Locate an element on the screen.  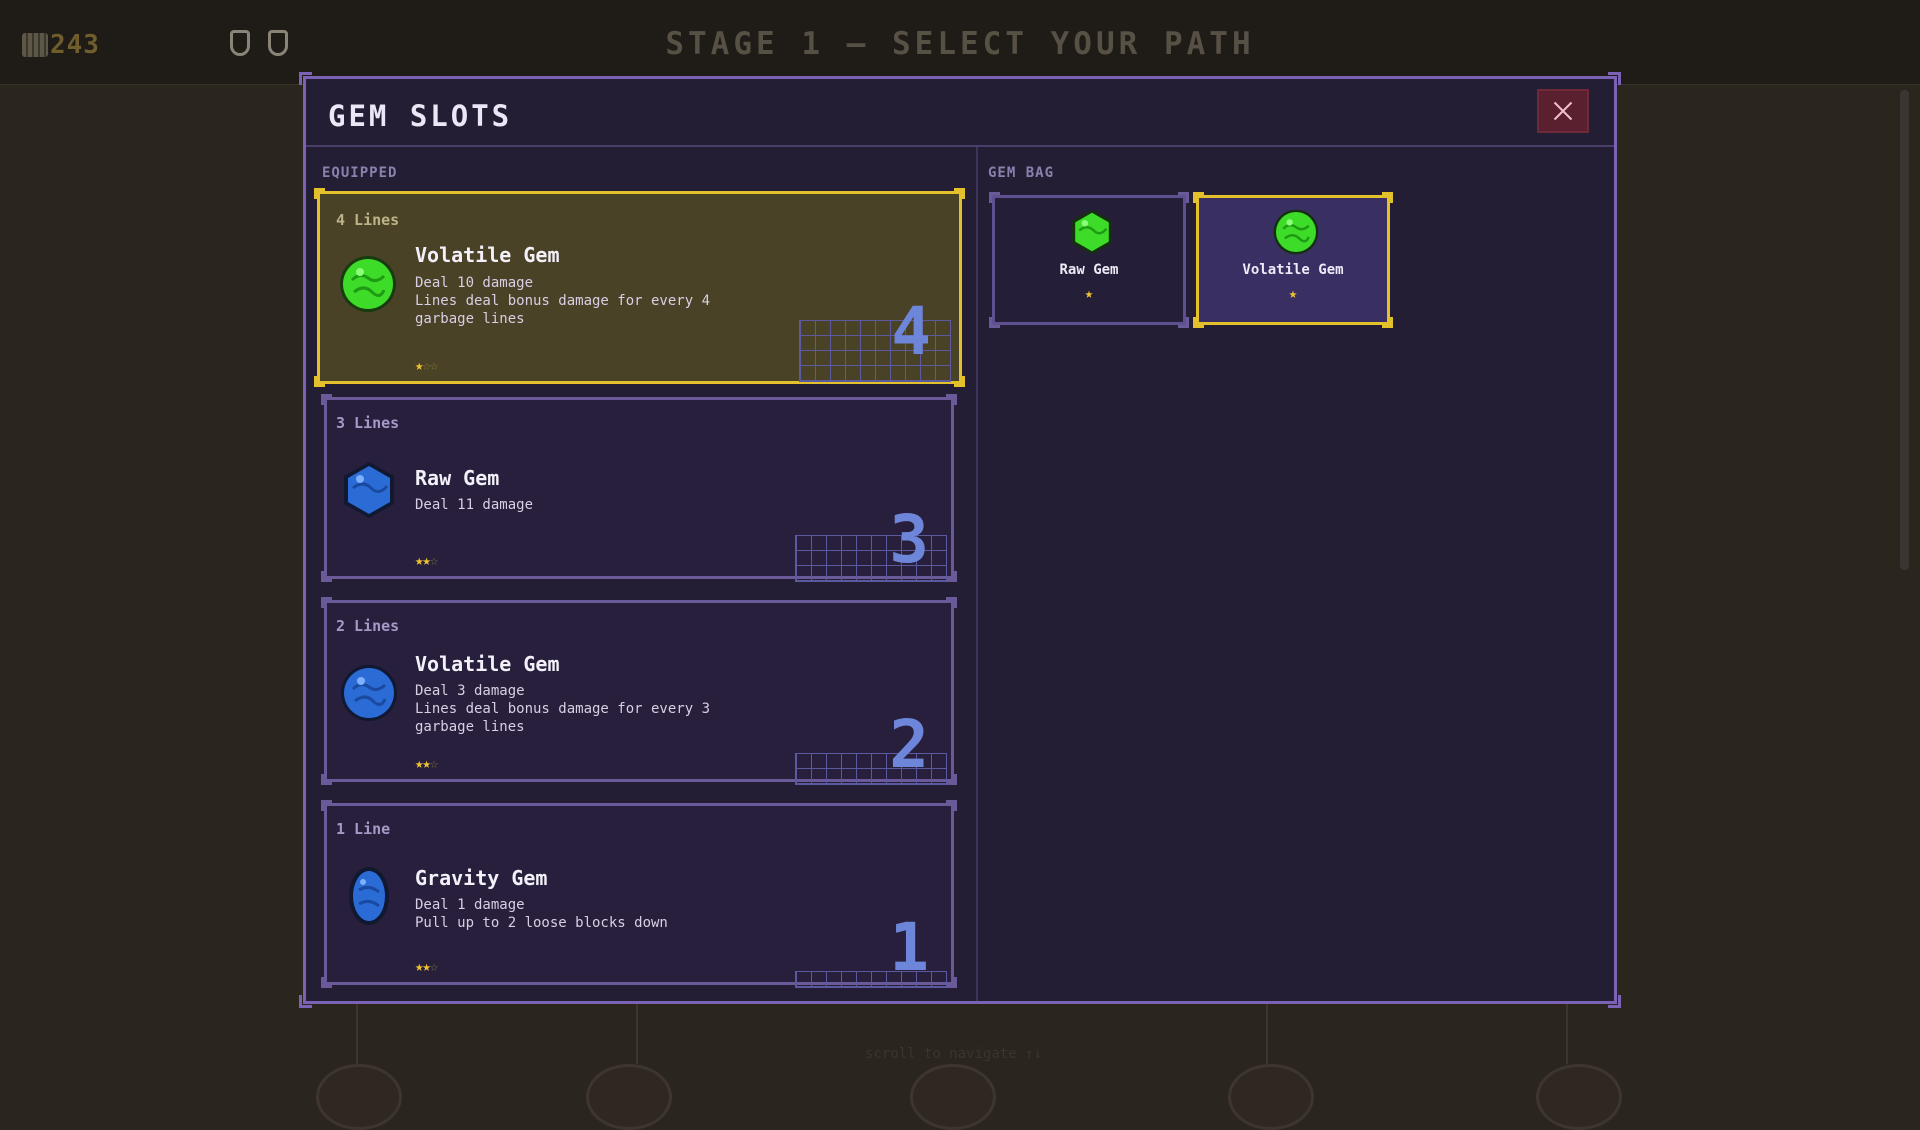
gem-slot-3-lines: 3 Lines Raw Gem Deal 11 damage ★★☆ 3 is located at coordinates (639, 488).